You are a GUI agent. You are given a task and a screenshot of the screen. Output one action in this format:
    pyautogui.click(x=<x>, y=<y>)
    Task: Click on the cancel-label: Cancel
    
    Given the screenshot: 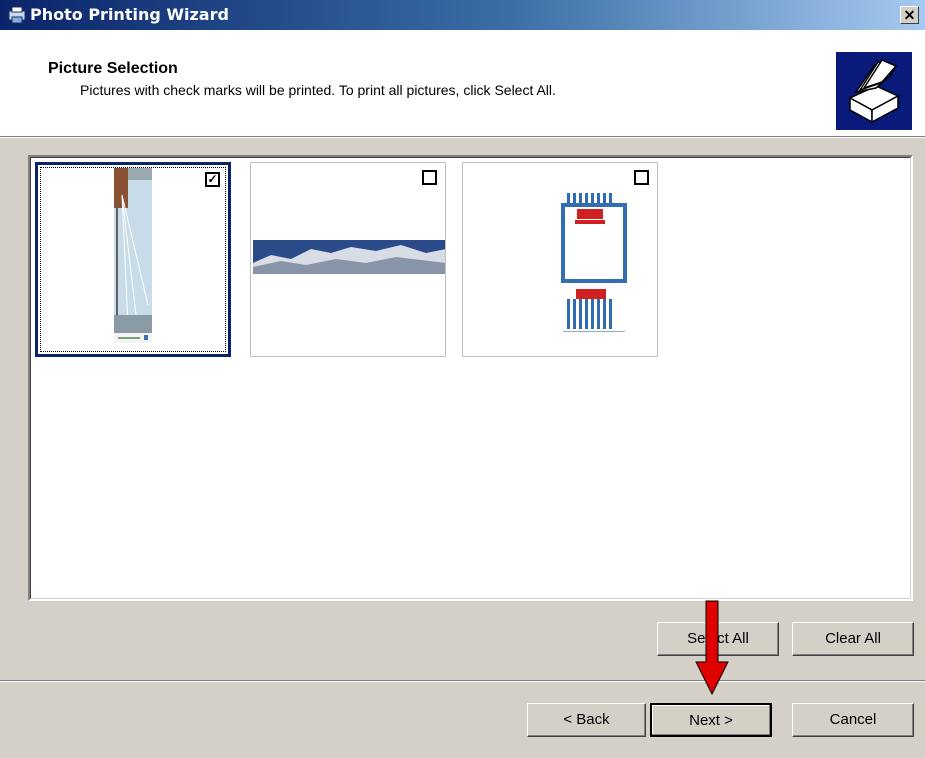 What is the action you would take?
    pyautogui.click(x=853, y=719)
    